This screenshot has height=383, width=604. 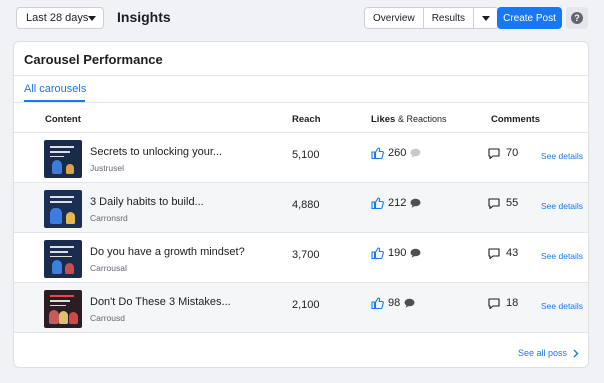 I want to click on reach-value: 3,700, so click(x=306, y=255).